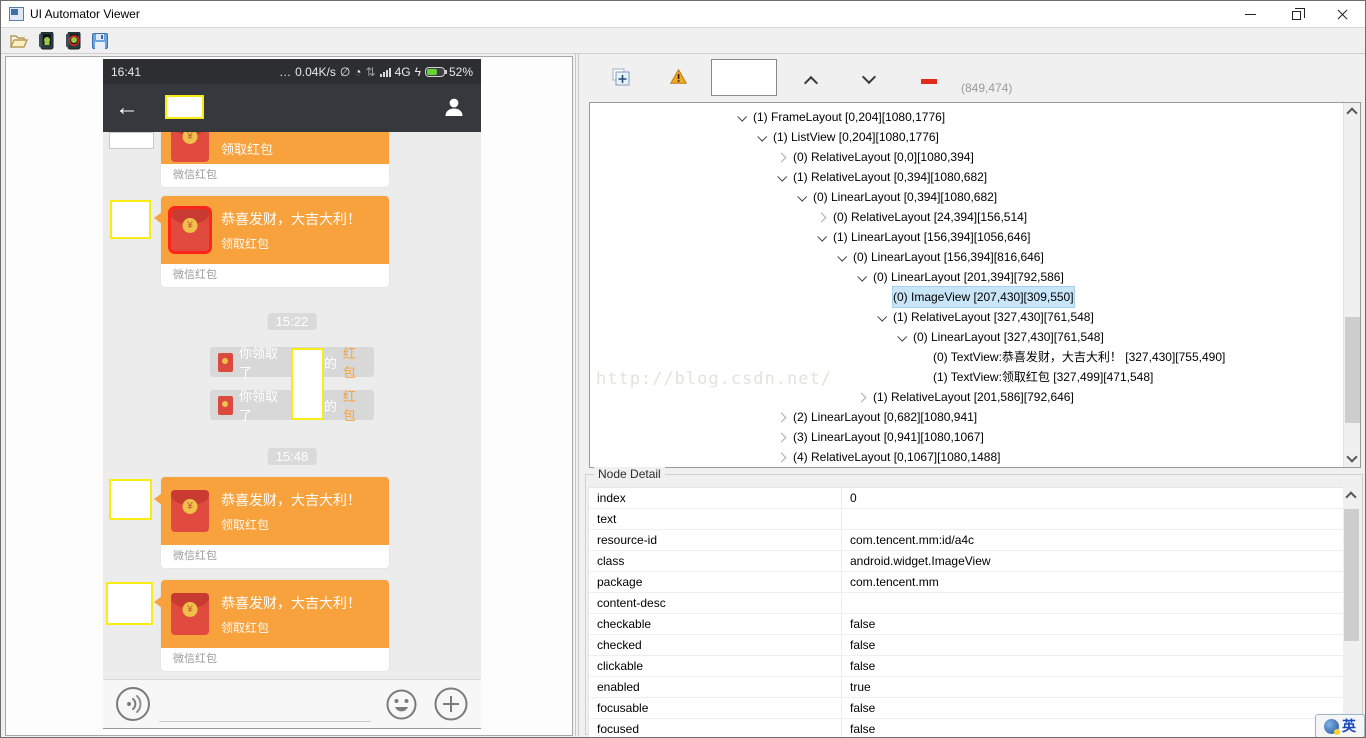  Describe the element at coordinates (905, 197) in the screenshot. I see `tree-node-label: (0) LinearLayout [0,394][1080,682]` at that location.